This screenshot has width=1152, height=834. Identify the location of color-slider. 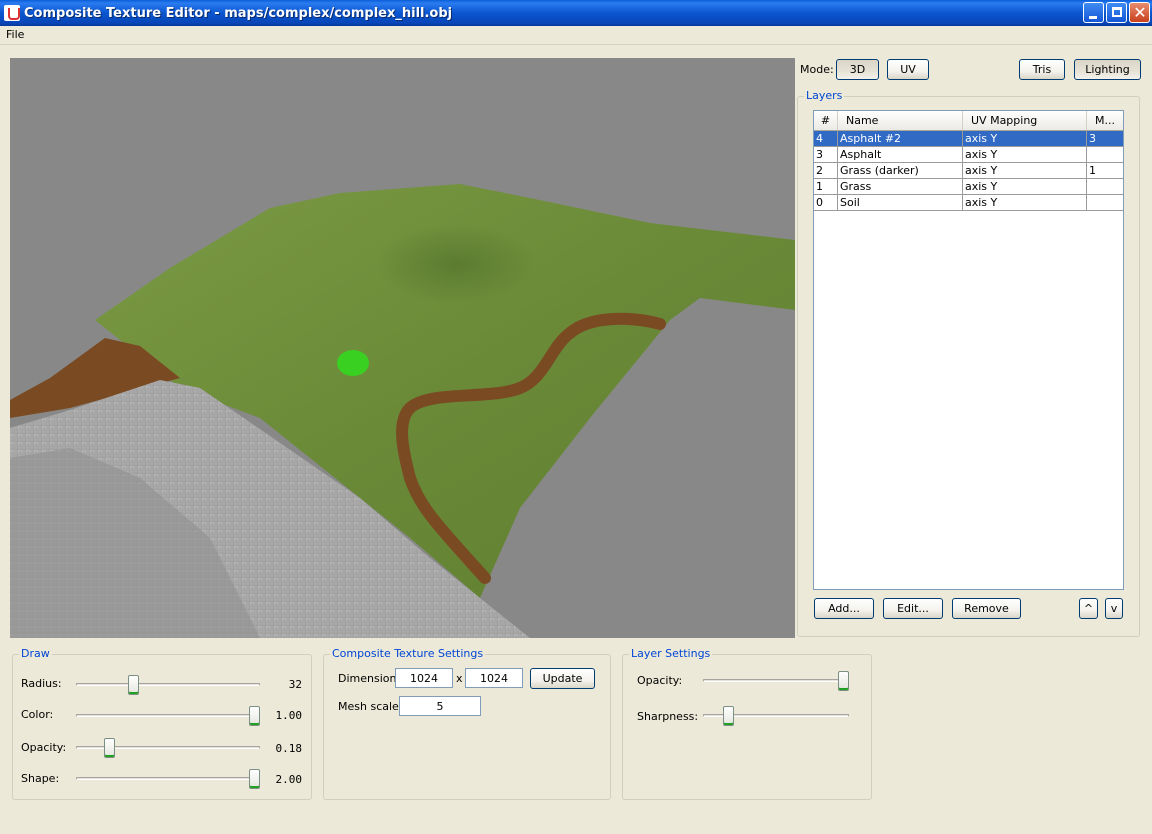
(168, 715).